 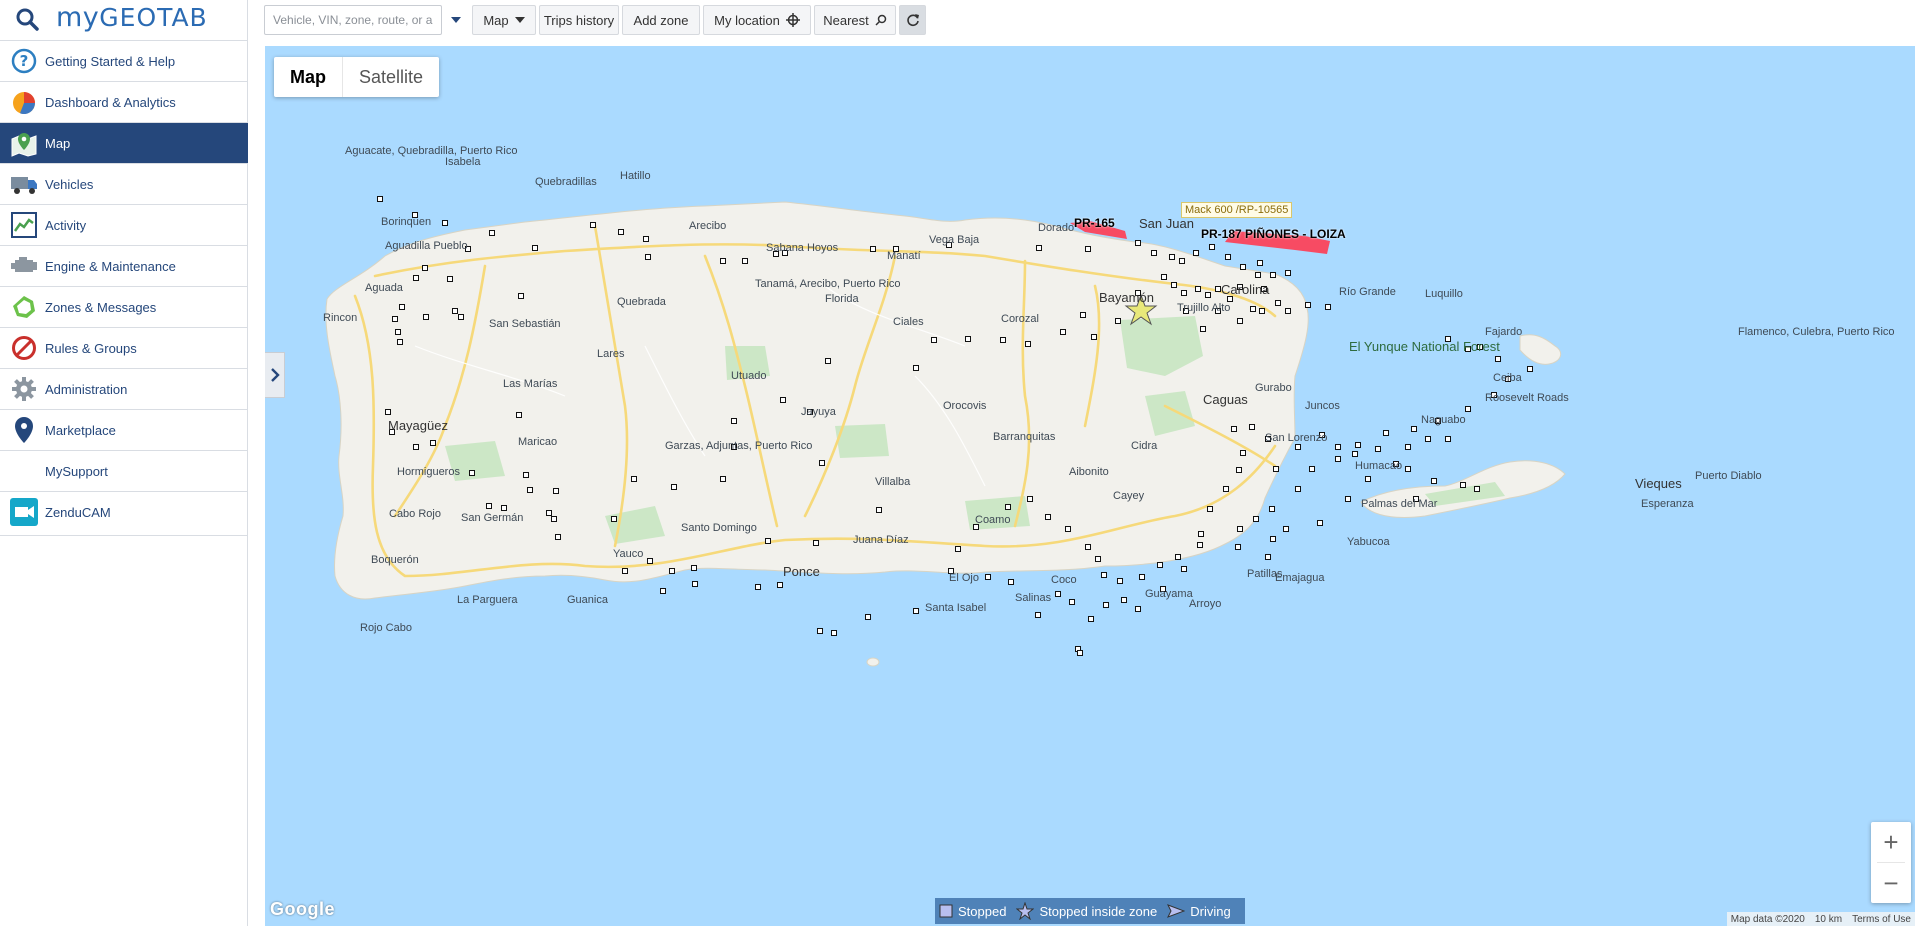 What do you see at coordinates (124, 224) in the screenshot?
I see `nav-item-activity: Activity` at bounding box center [124, 224].